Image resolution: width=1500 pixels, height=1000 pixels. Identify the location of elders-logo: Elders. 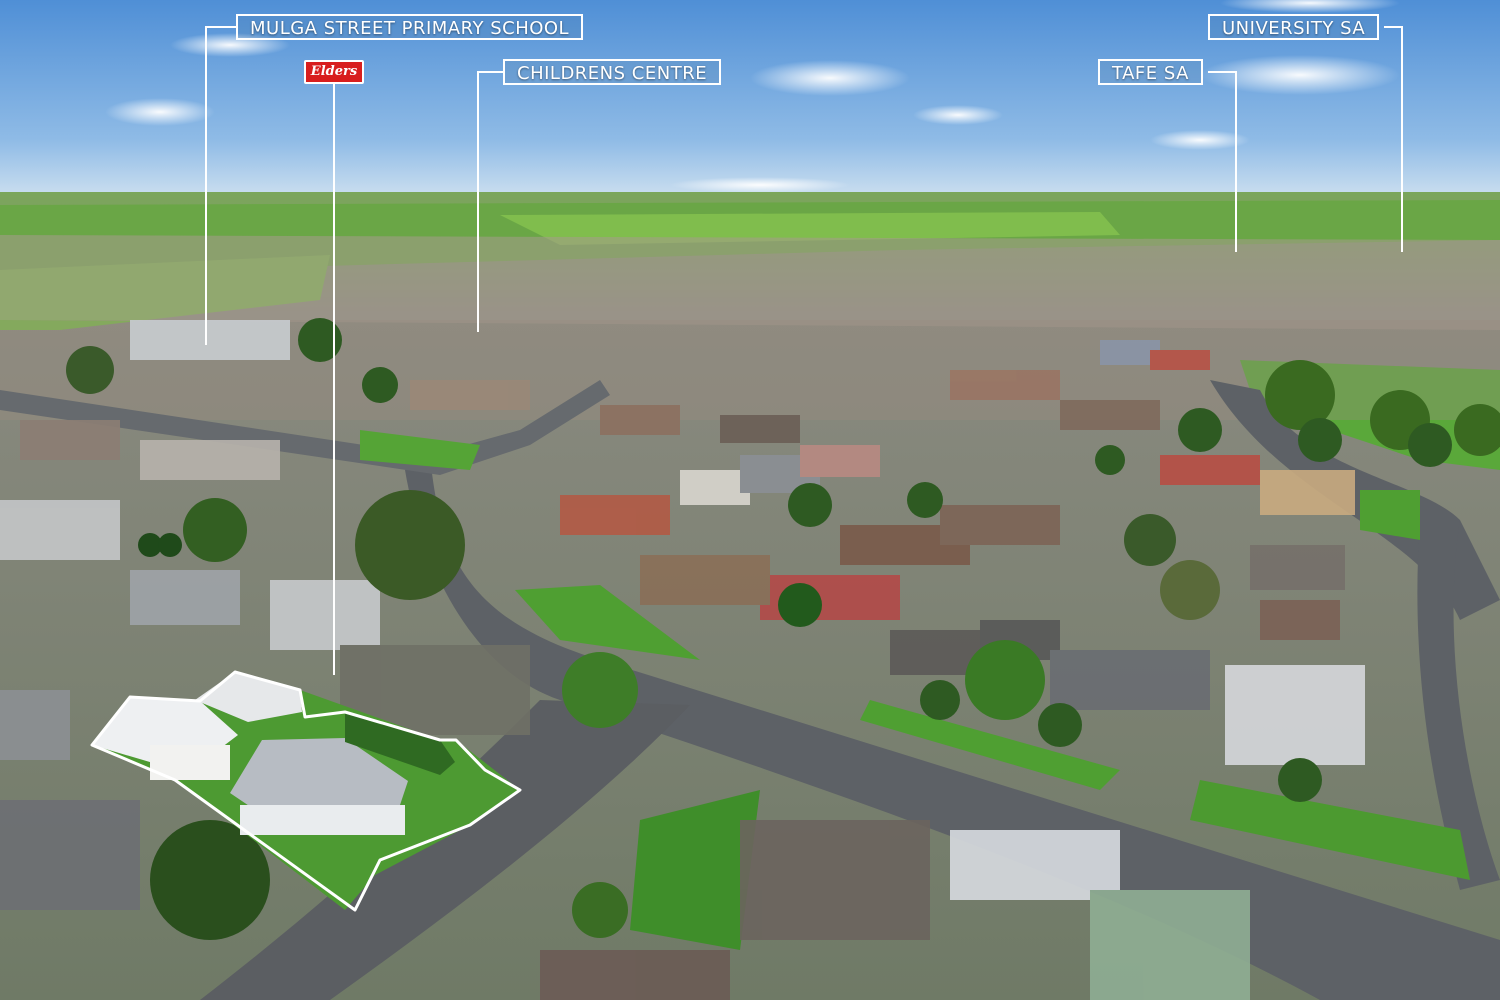
(334, 72).